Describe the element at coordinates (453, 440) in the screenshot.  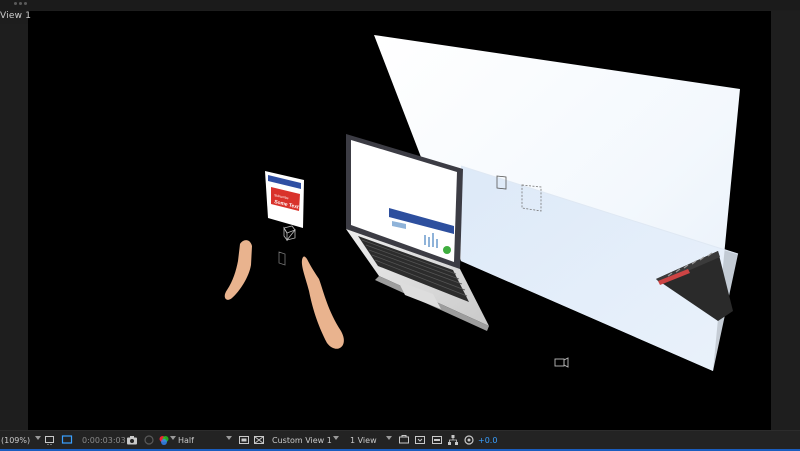
I see `flowchart-icon` at that location.